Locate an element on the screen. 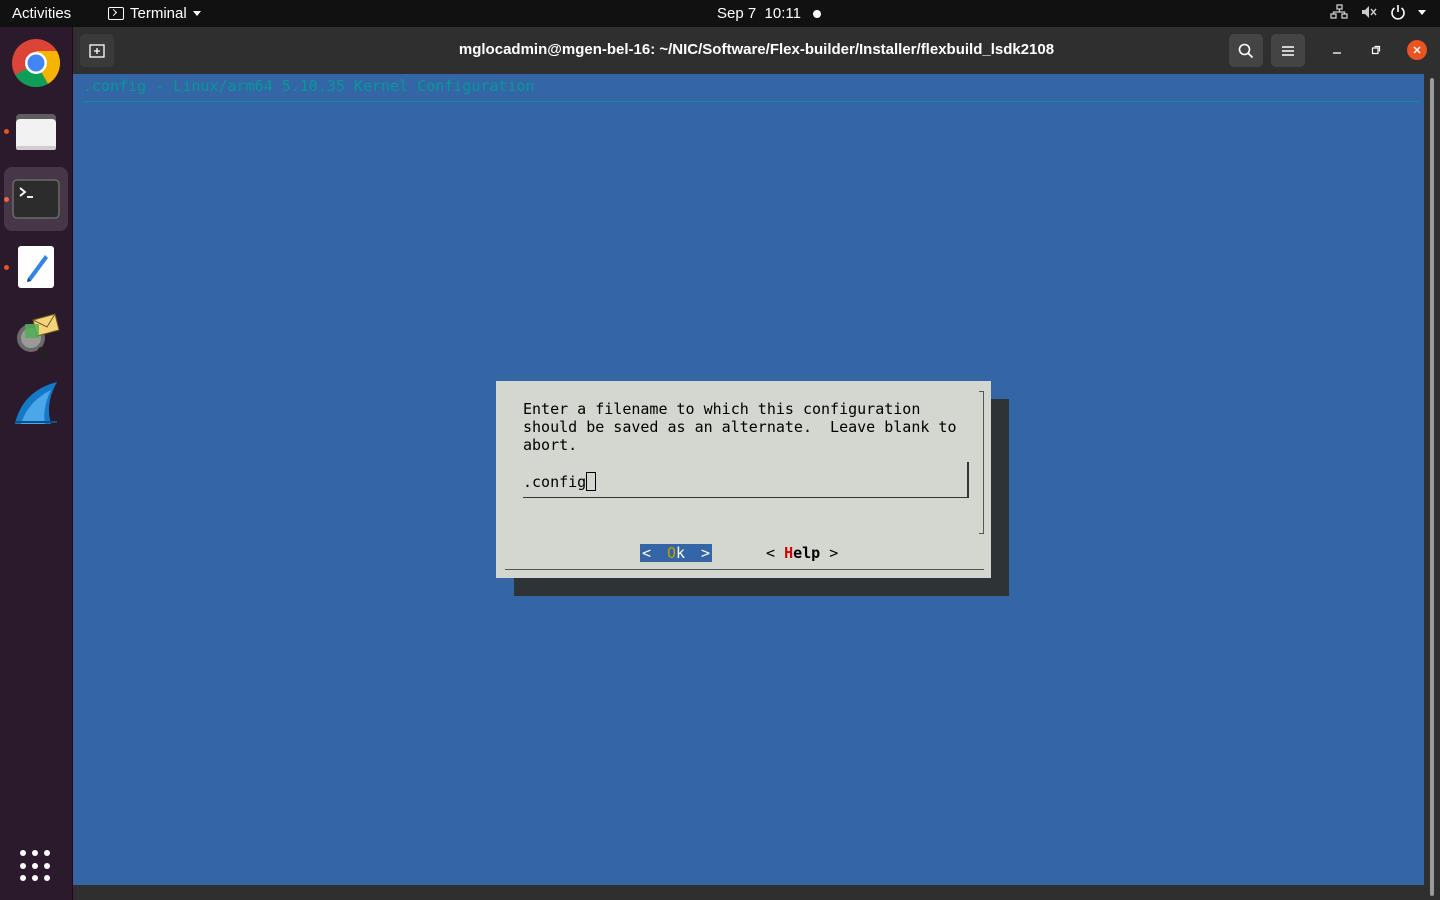 The width and height of the screenshot is (1440, 900). scrollbar is located at coordinates (1432, 487).